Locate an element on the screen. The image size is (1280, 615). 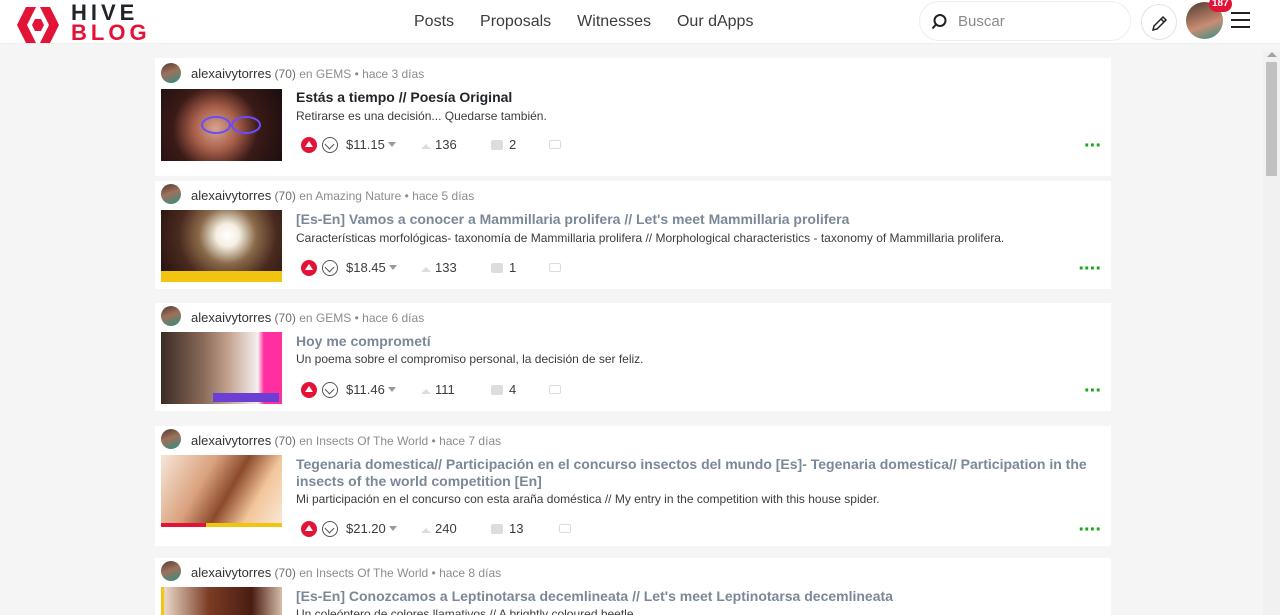
nav-posts: Posts is located at coordinates (434, 22).